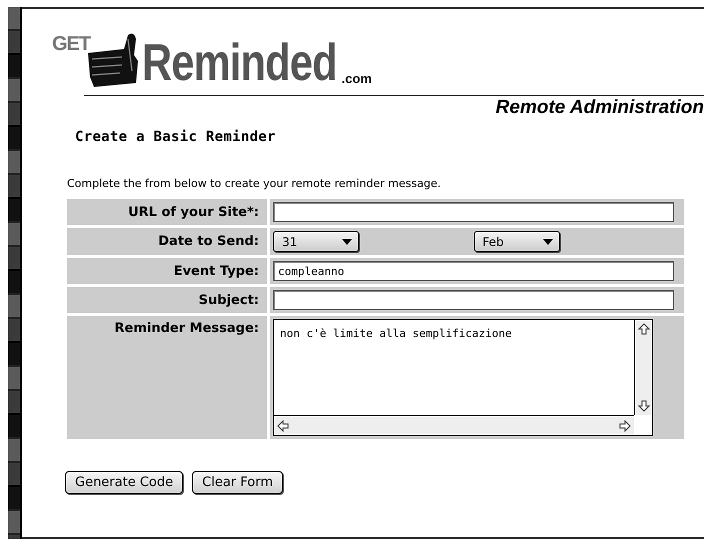  I want to click on vertical-scrollbar, so click(643, 367).